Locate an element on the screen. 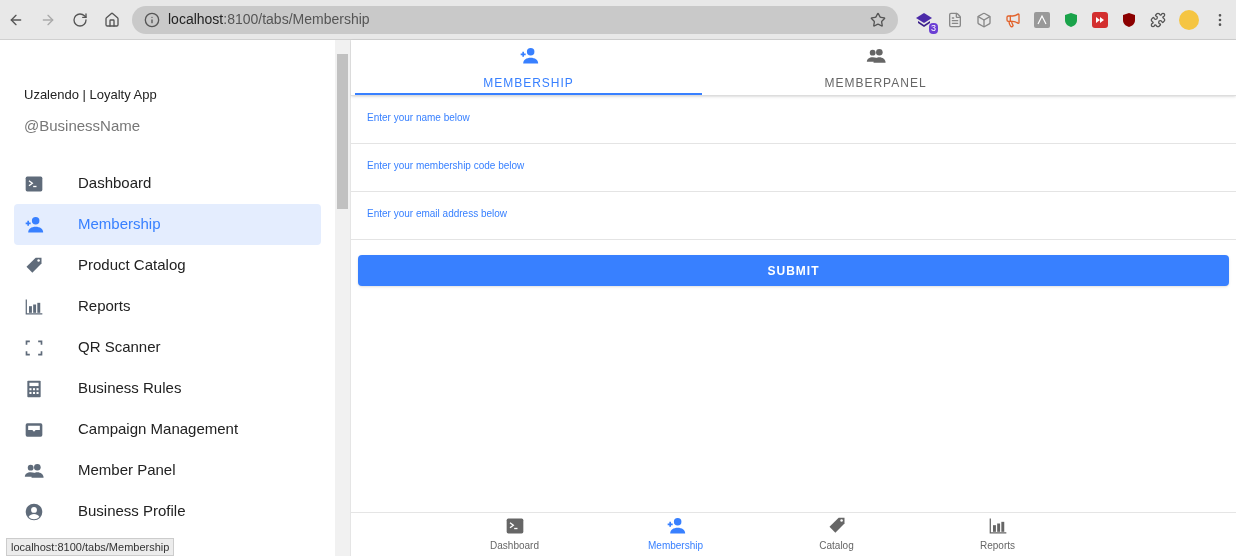 The image size is (1236, 556). status-tooltip: localhost:8100/tabs/Membership is located at coordinates (90, 546).